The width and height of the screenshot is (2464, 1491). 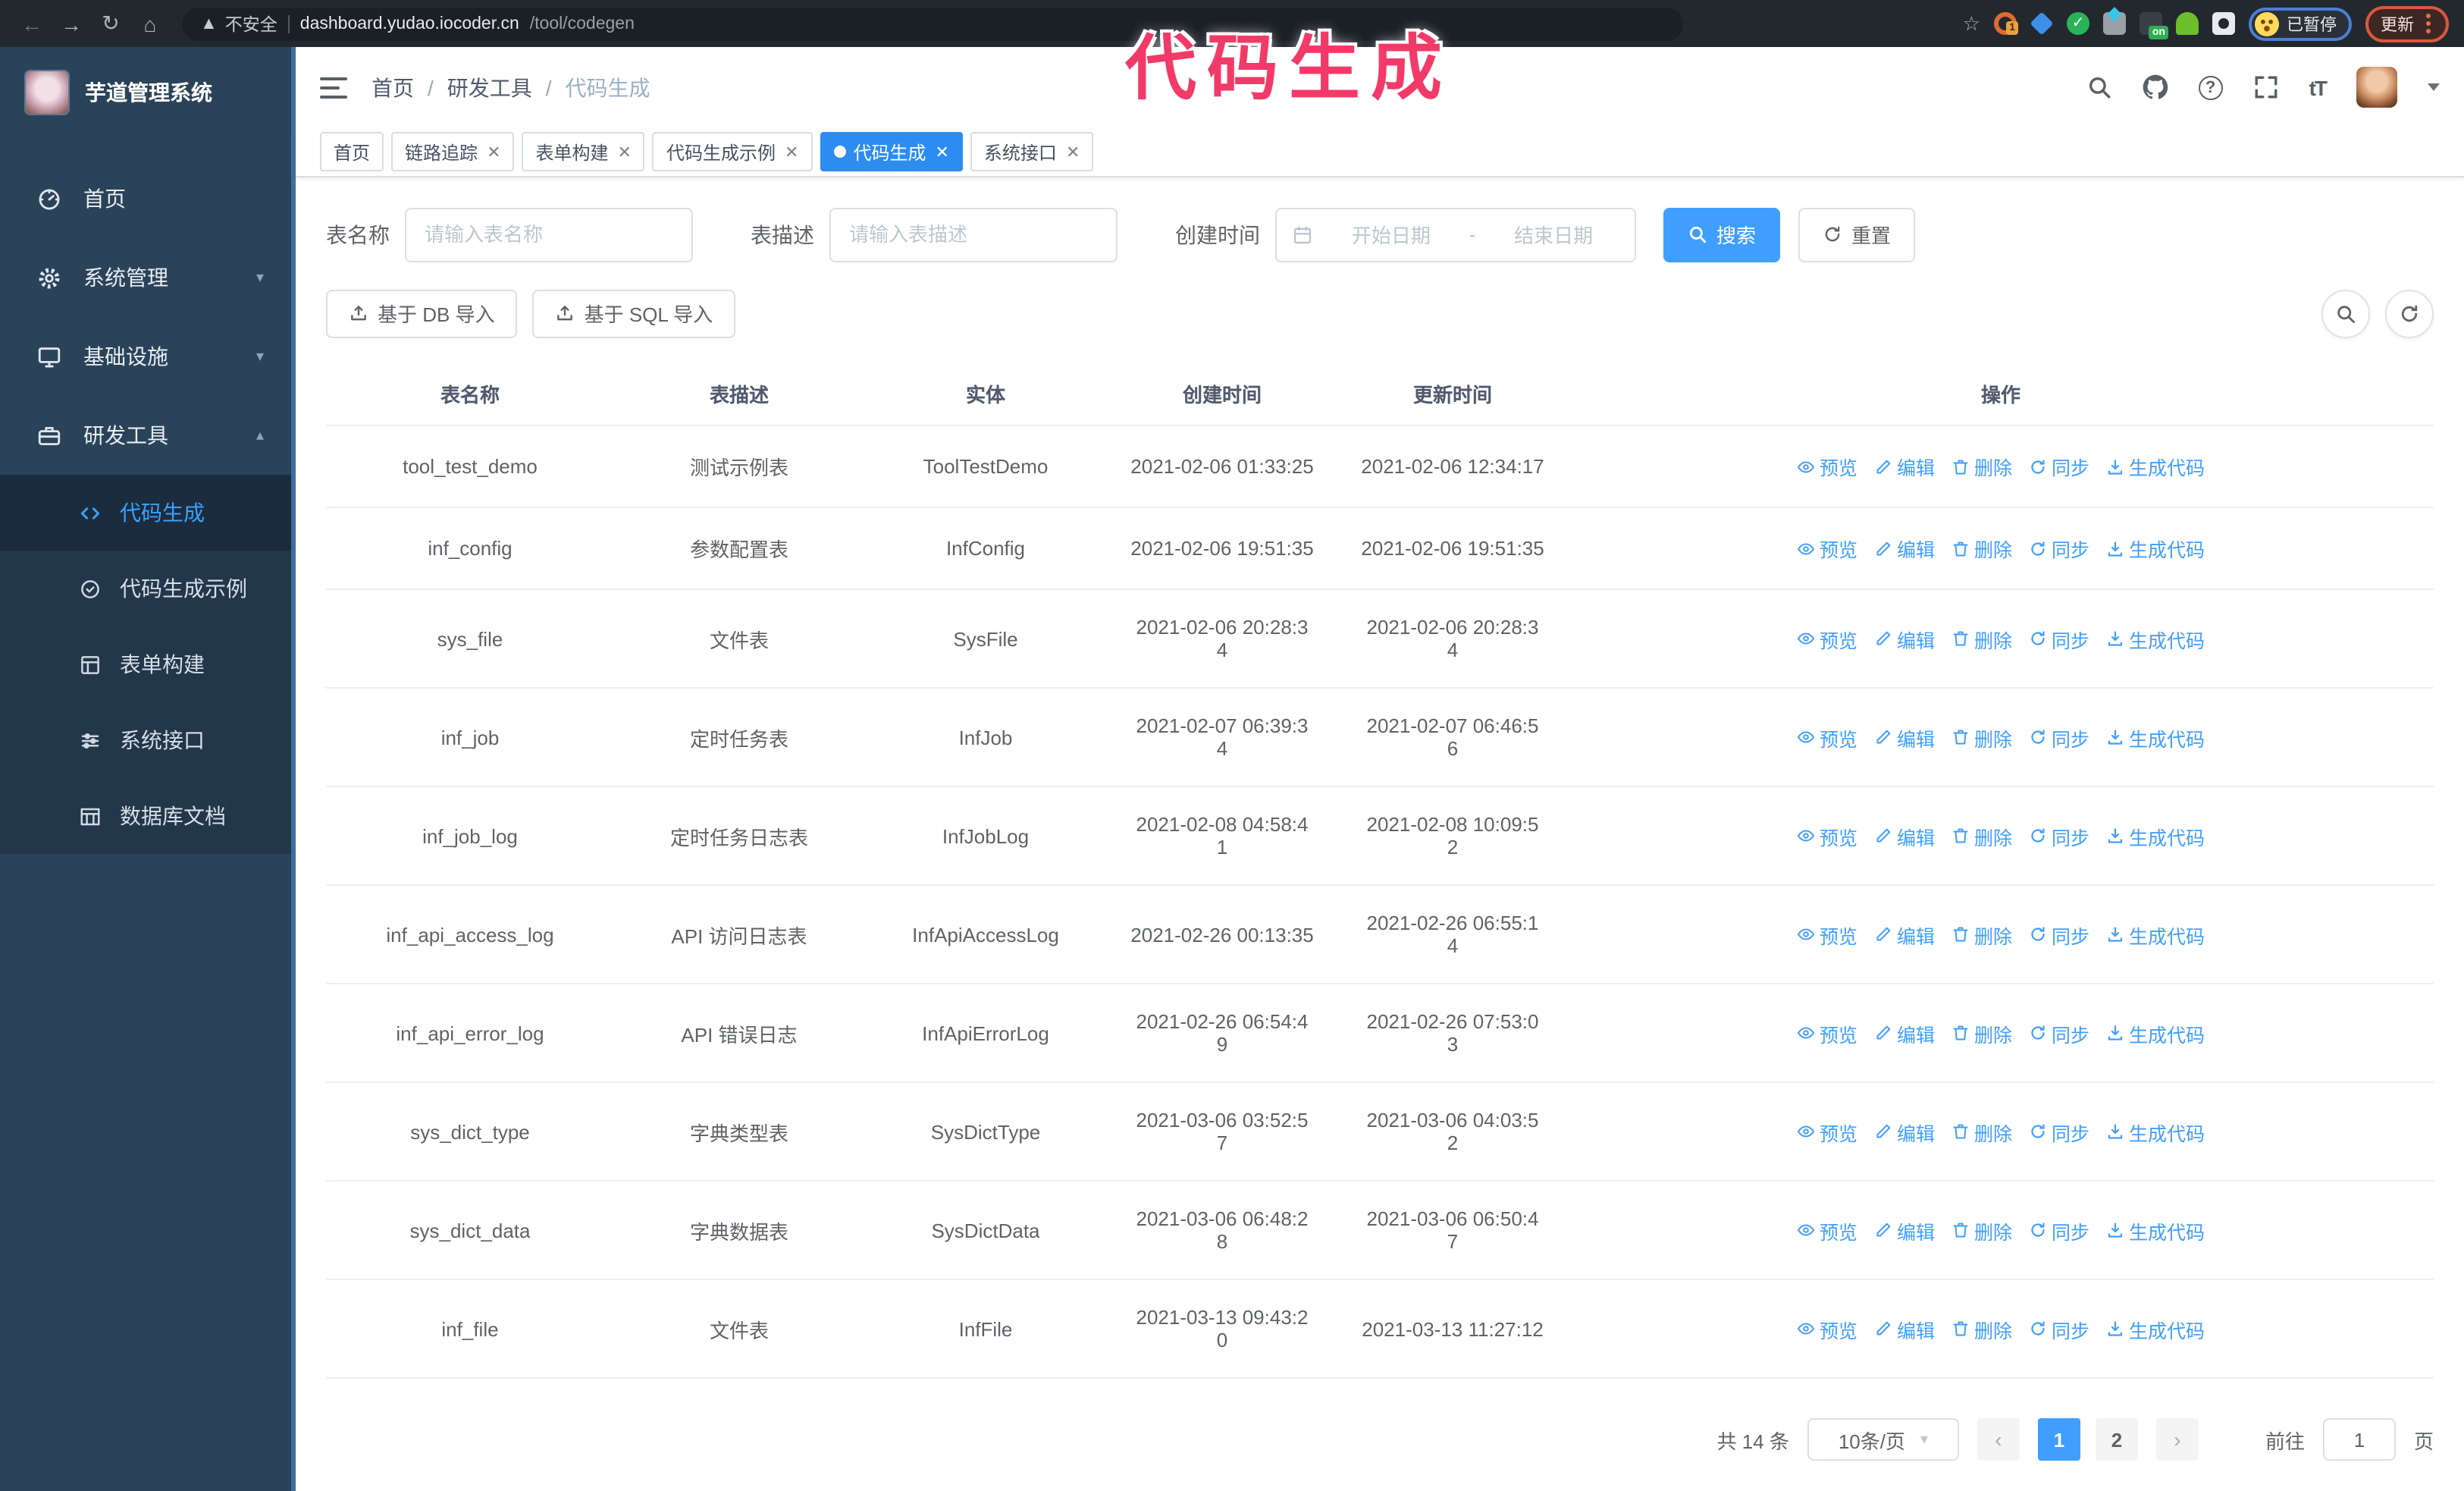 What do you see at coordinates (733, 152) in the screenshot?
I see `tab-3: 代码生成示例 ✕` at bounding box center [733, 152].